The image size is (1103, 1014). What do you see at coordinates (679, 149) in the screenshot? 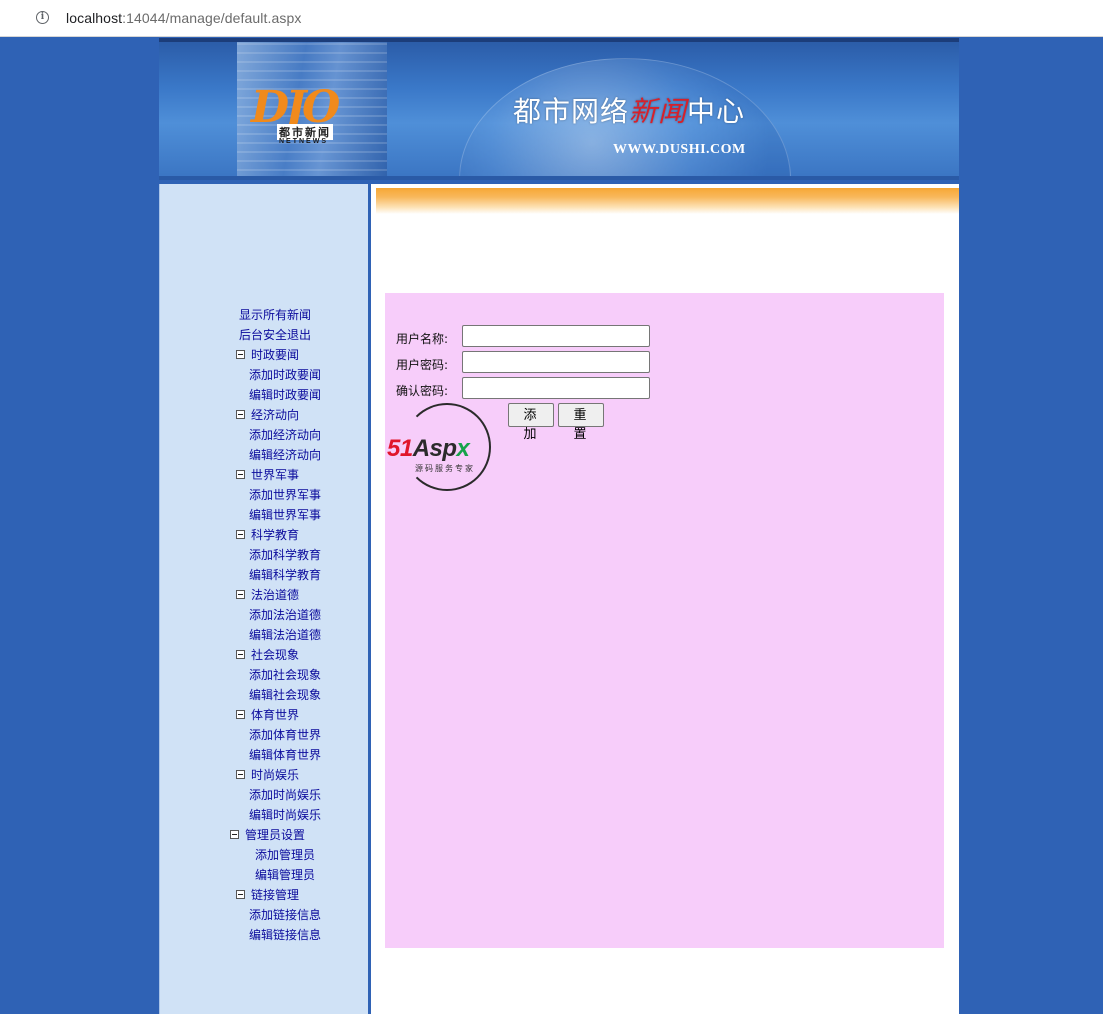
I see `site-url: WWW.DUSHI.COM` at bounding box center [679, 149].